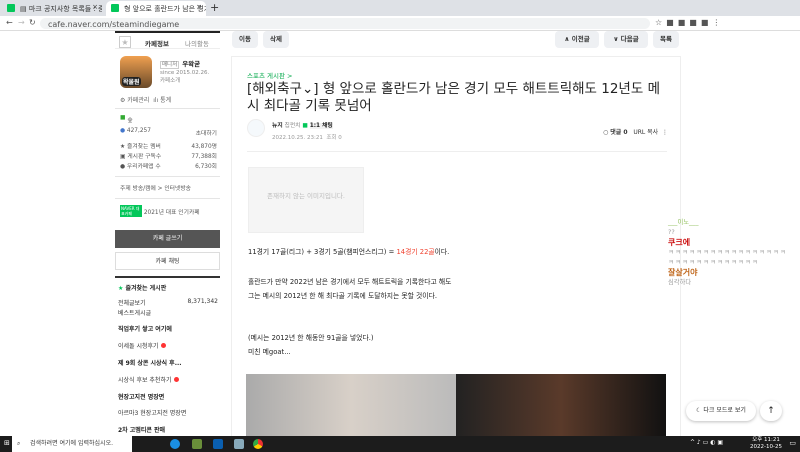 The height and width of the screenshot is (452, 800). What do you see at coordinates (206, 132) in the screenshot?
I see `invite-link: 초대하기` at bounding box center [206, 132].